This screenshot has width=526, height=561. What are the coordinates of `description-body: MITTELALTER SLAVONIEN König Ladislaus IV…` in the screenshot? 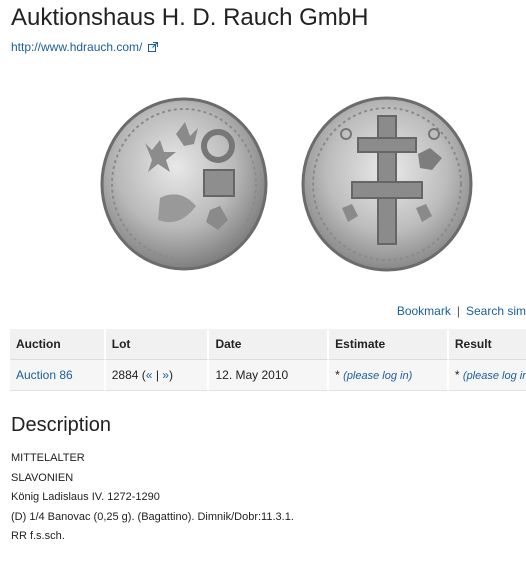 It's located at (152, 498).